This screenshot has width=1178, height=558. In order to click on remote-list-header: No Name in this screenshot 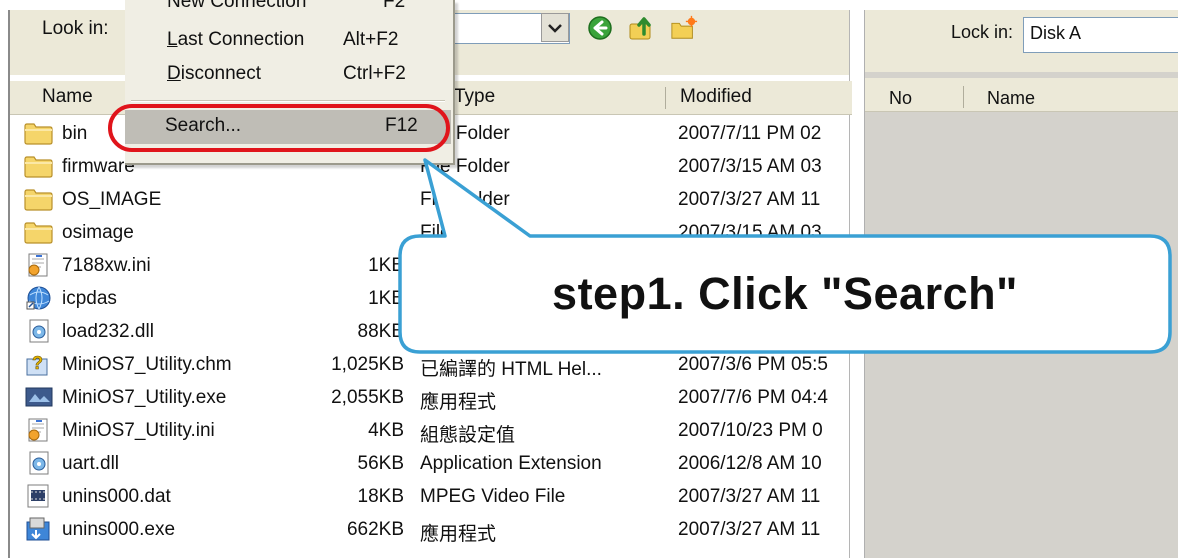, I will do `click(1021, 95)`.